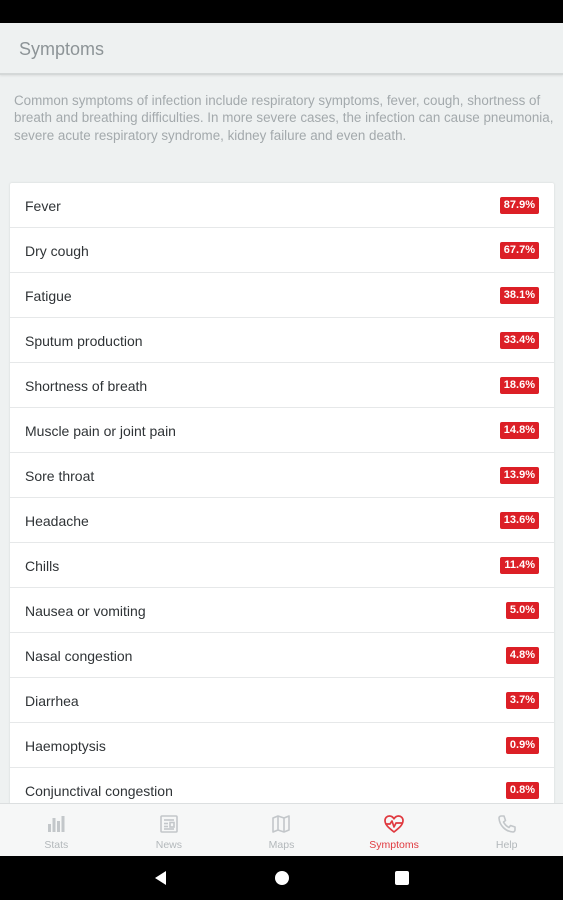  I want to click on percent-badge: 0.8%, so click(522, 790).